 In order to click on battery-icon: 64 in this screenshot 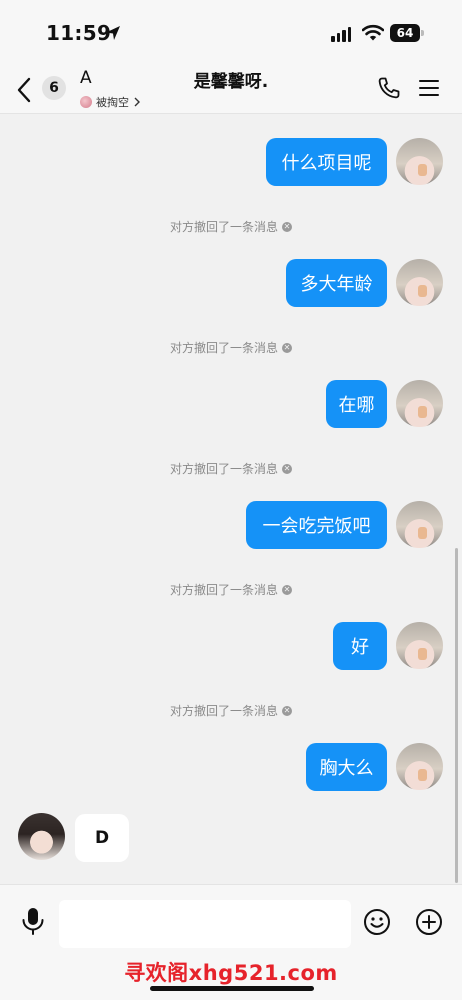, I will do `click(407, 33)`.